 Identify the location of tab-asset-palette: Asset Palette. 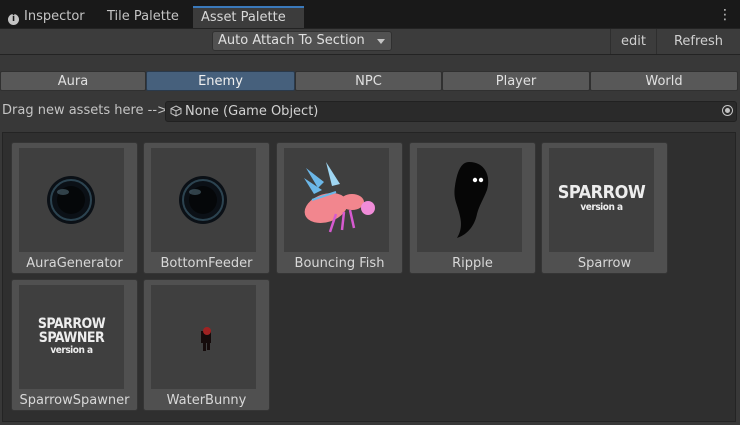
(248, 17).